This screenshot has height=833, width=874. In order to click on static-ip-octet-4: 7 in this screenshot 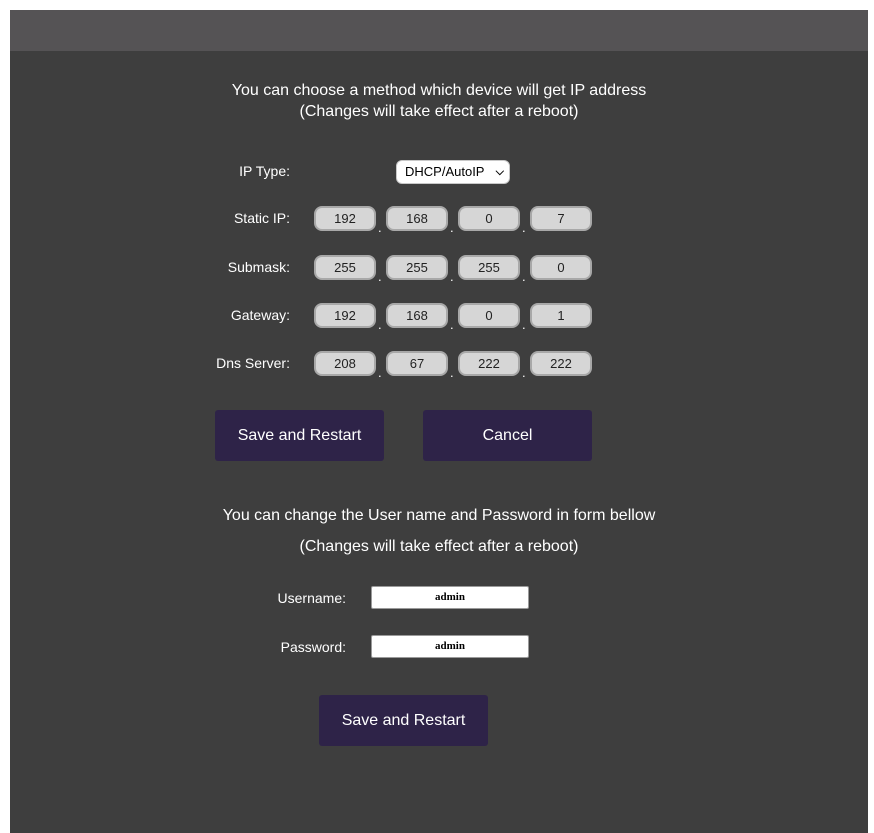, I will do `click(561, 218)`.